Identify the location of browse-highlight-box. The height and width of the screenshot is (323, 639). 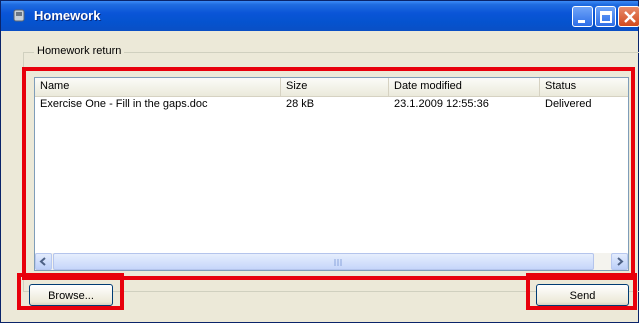
(70, 291).